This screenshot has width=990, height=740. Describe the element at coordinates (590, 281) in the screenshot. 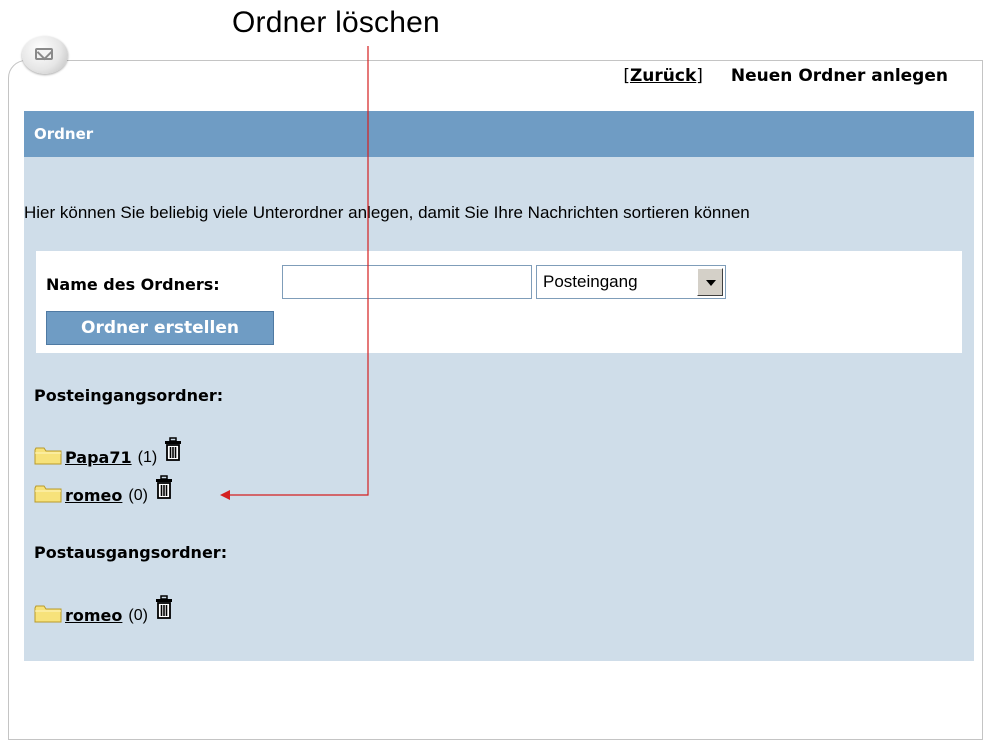

I see `parent-folder-value: Posteingang` at that location.